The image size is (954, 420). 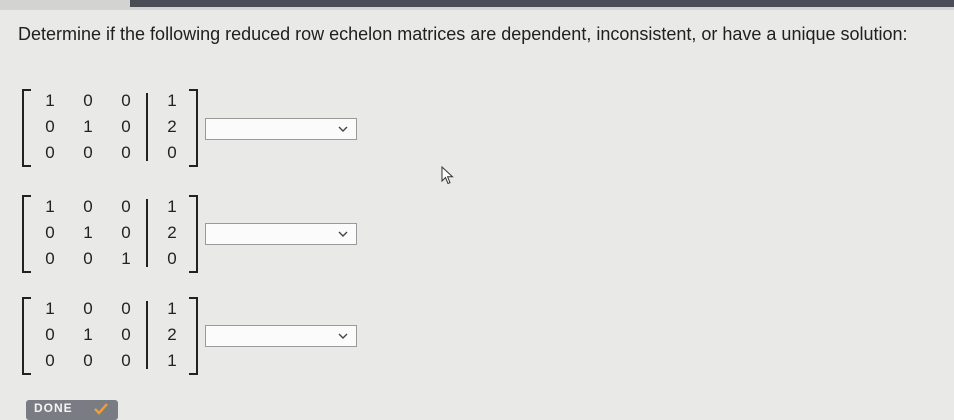 I want to click on matrix-3: 1 0 0 1 0 1 0 2 0 0 0 1, so click(x=110, y=336).